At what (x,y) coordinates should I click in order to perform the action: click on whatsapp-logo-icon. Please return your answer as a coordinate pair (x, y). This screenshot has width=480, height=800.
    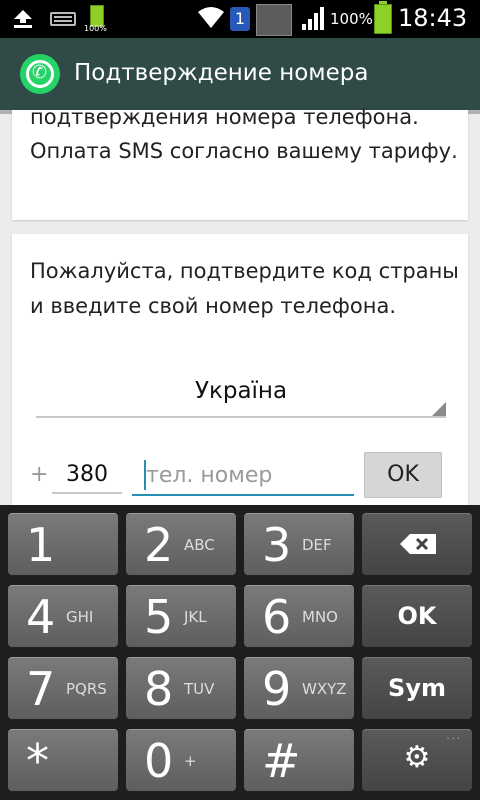
    Looking at the image, I should click on (40, 74).